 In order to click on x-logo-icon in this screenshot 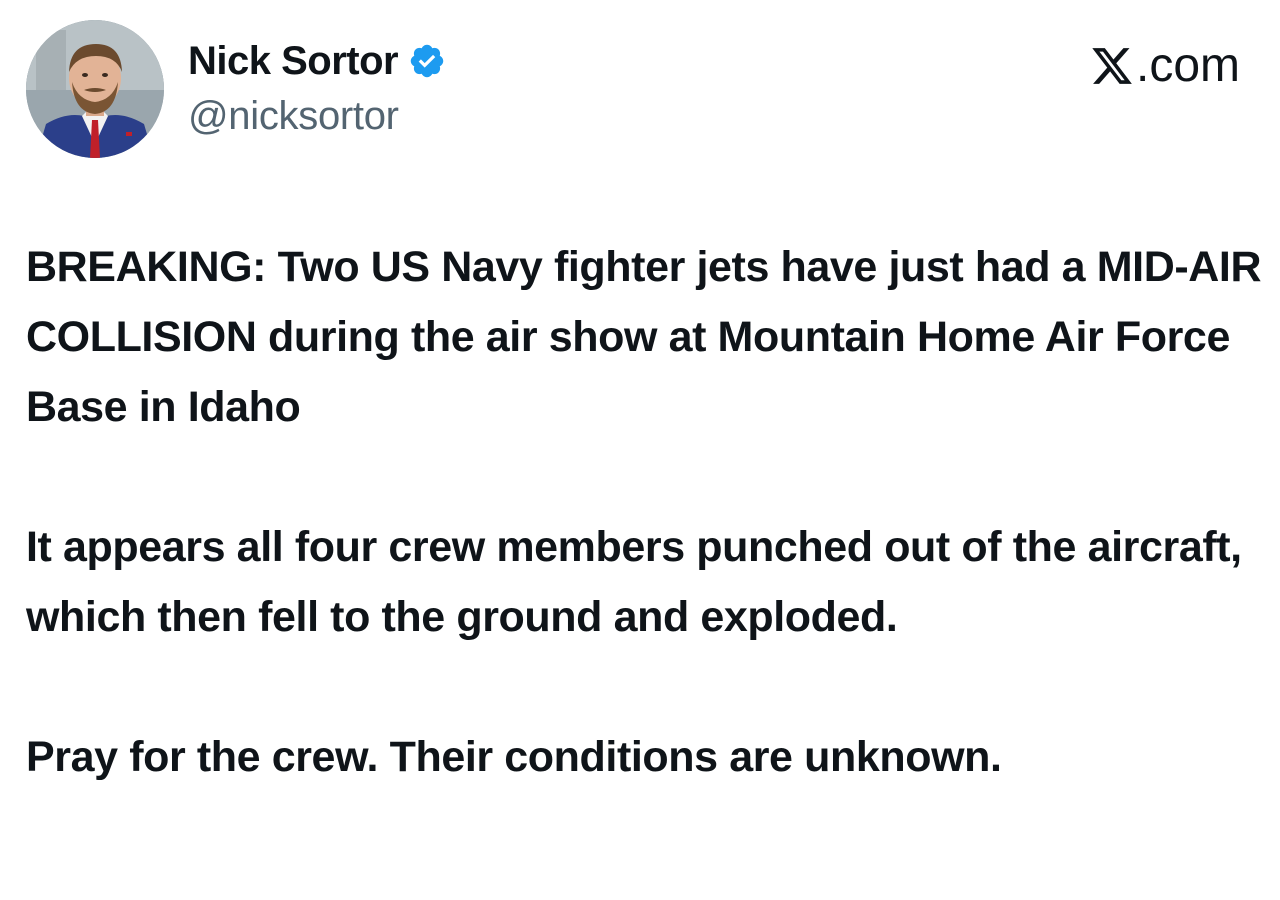, I will do `click(1112, 66)`.